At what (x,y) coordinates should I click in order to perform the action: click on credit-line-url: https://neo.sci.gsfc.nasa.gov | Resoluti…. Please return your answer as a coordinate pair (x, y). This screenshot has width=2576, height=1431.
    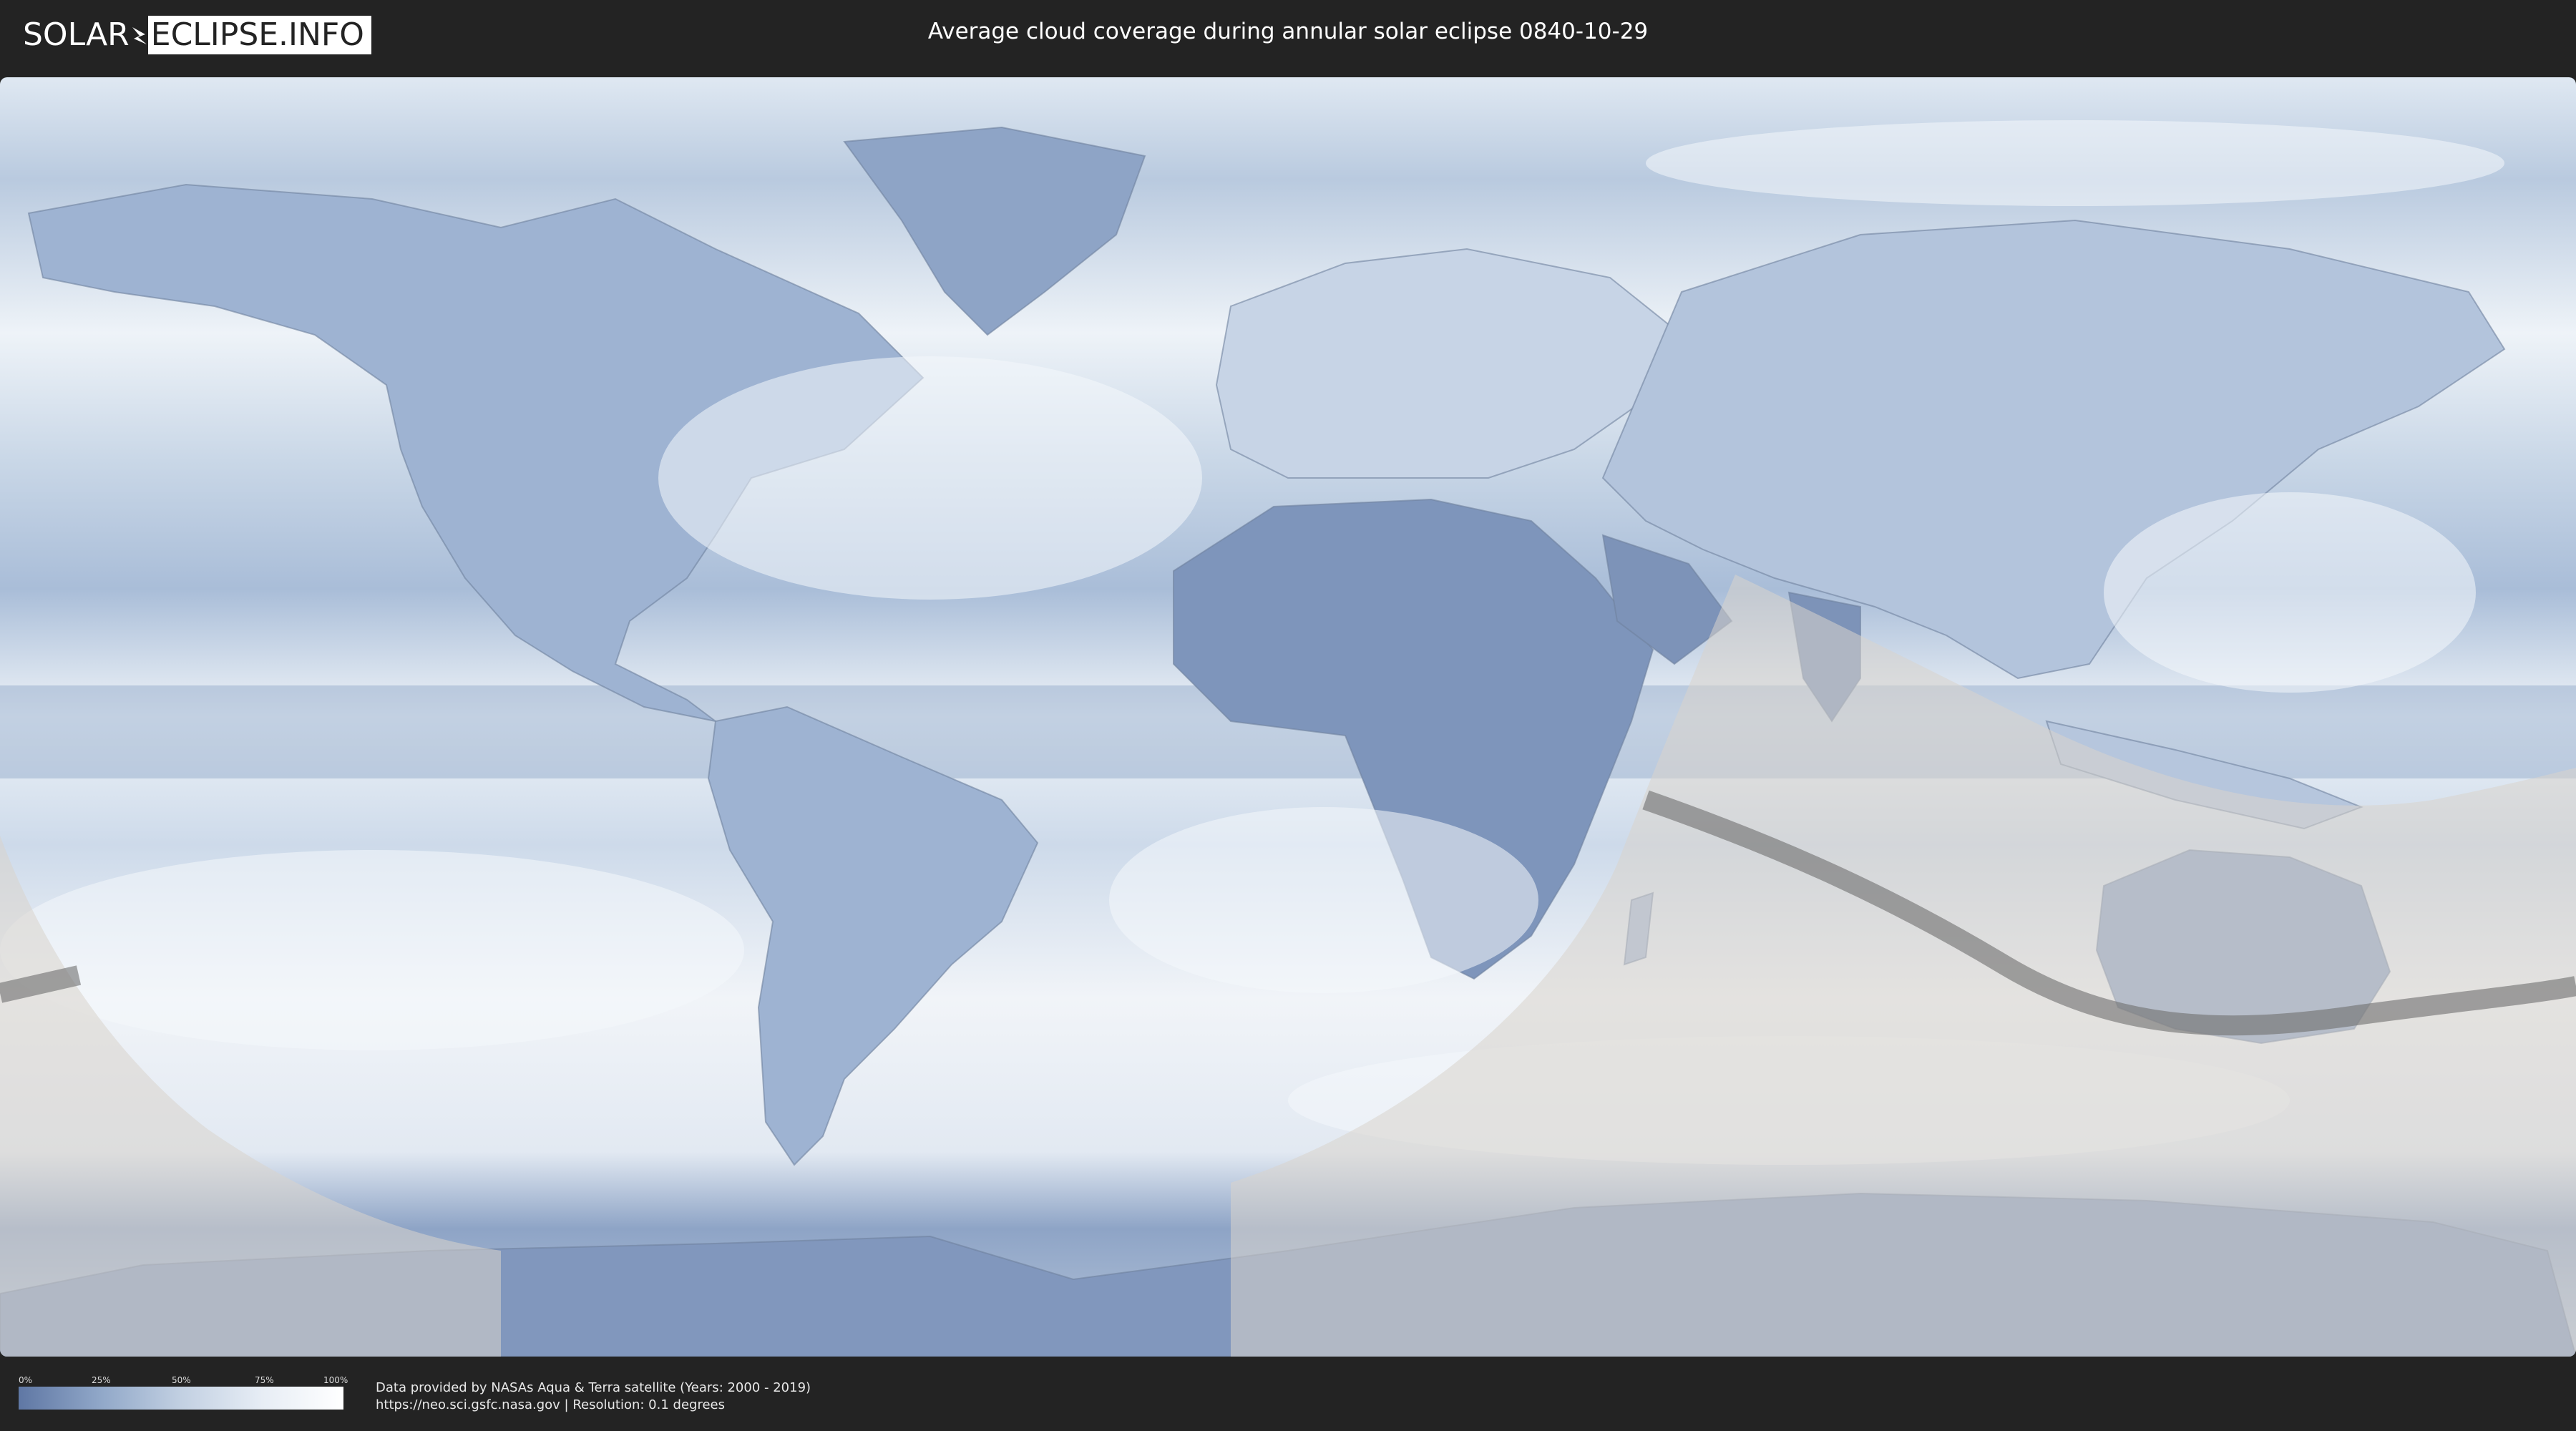
    Looking at the image, I should click on (593, 1405).